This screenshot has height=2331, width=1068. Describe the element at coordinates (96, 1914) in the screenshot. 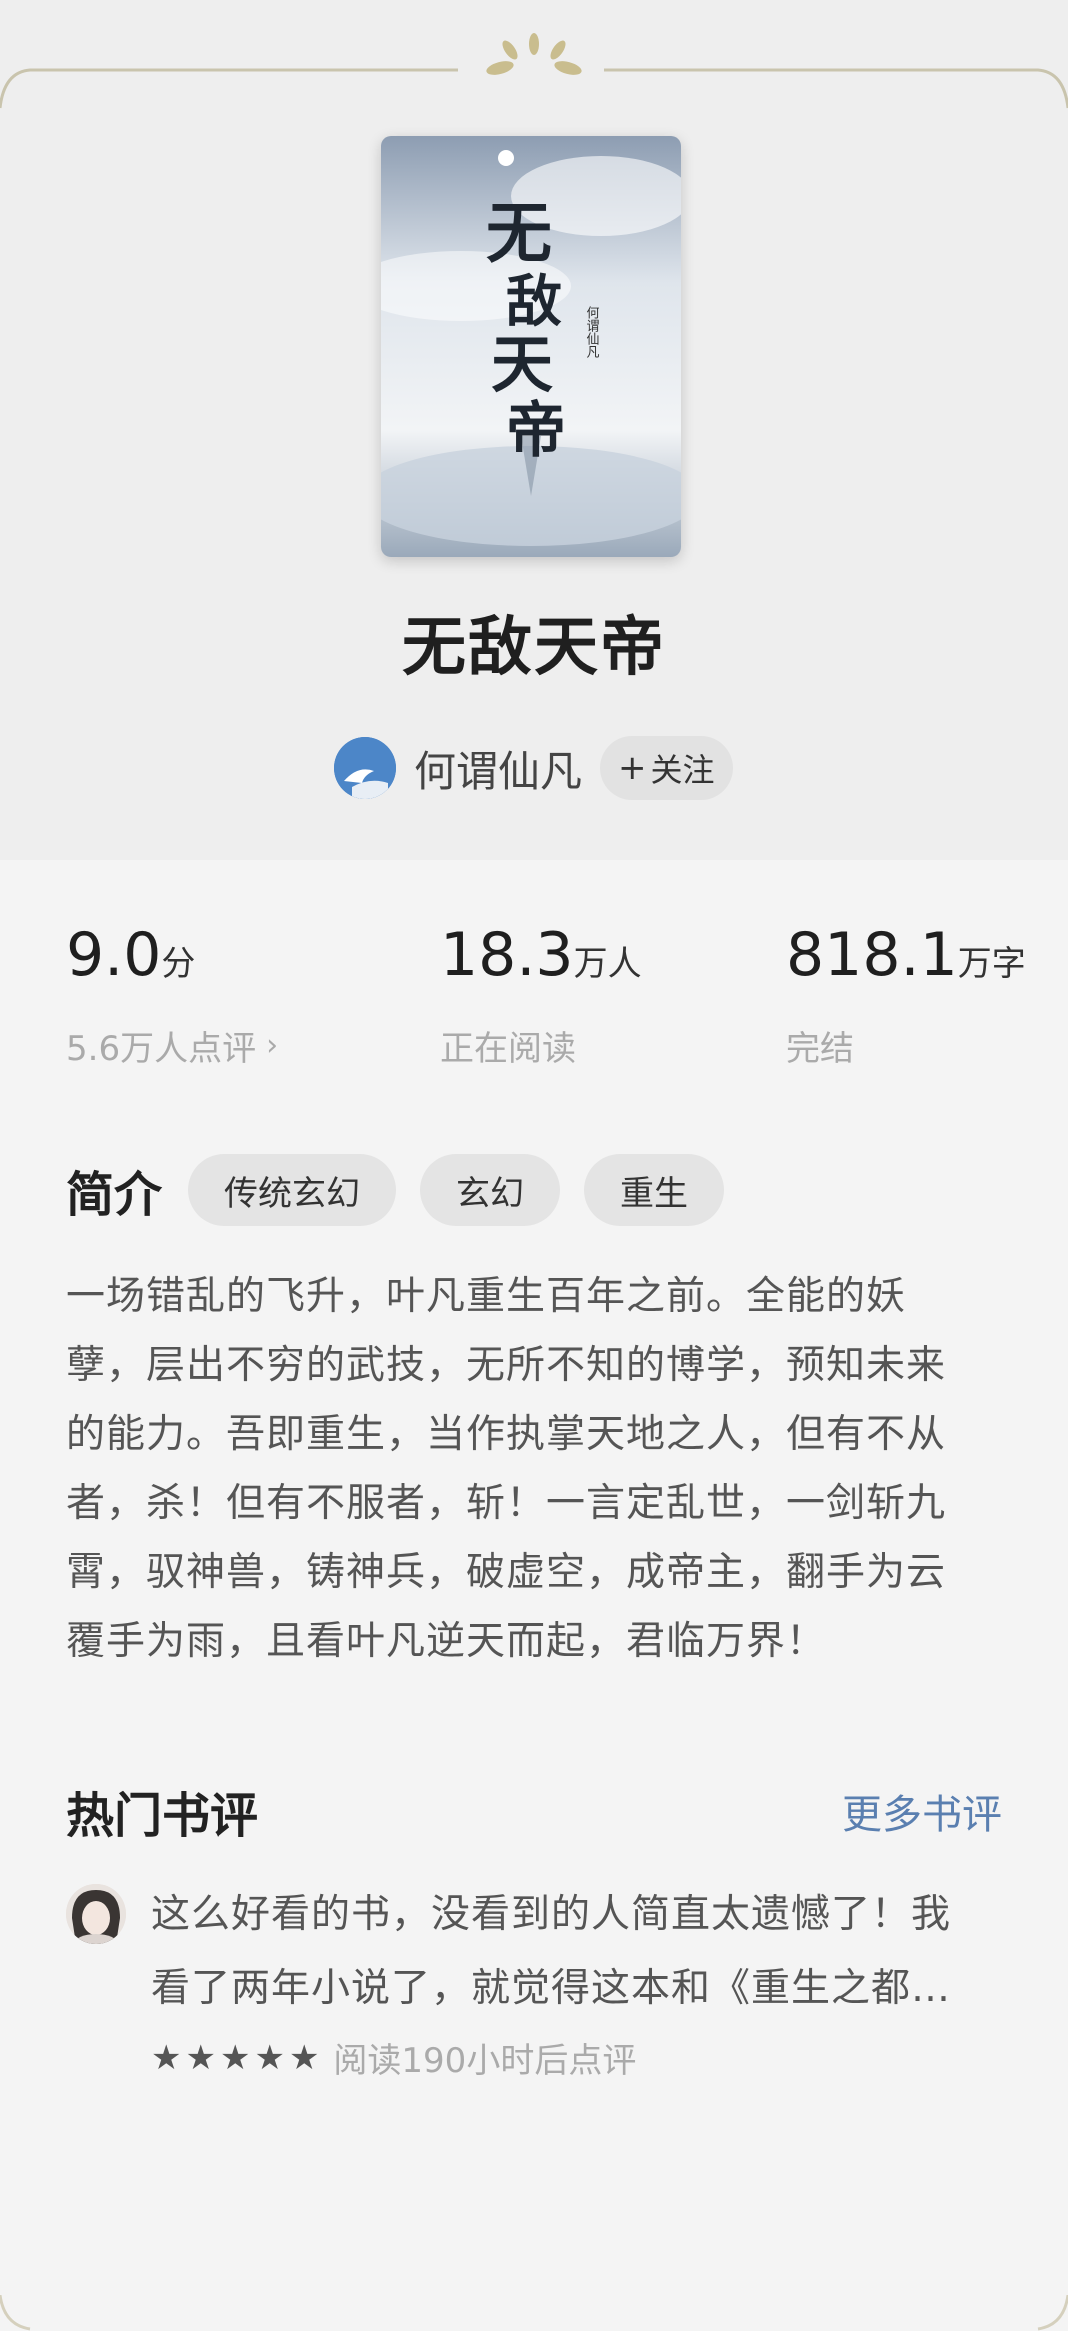

I see `reviewer-avatar` at that location.